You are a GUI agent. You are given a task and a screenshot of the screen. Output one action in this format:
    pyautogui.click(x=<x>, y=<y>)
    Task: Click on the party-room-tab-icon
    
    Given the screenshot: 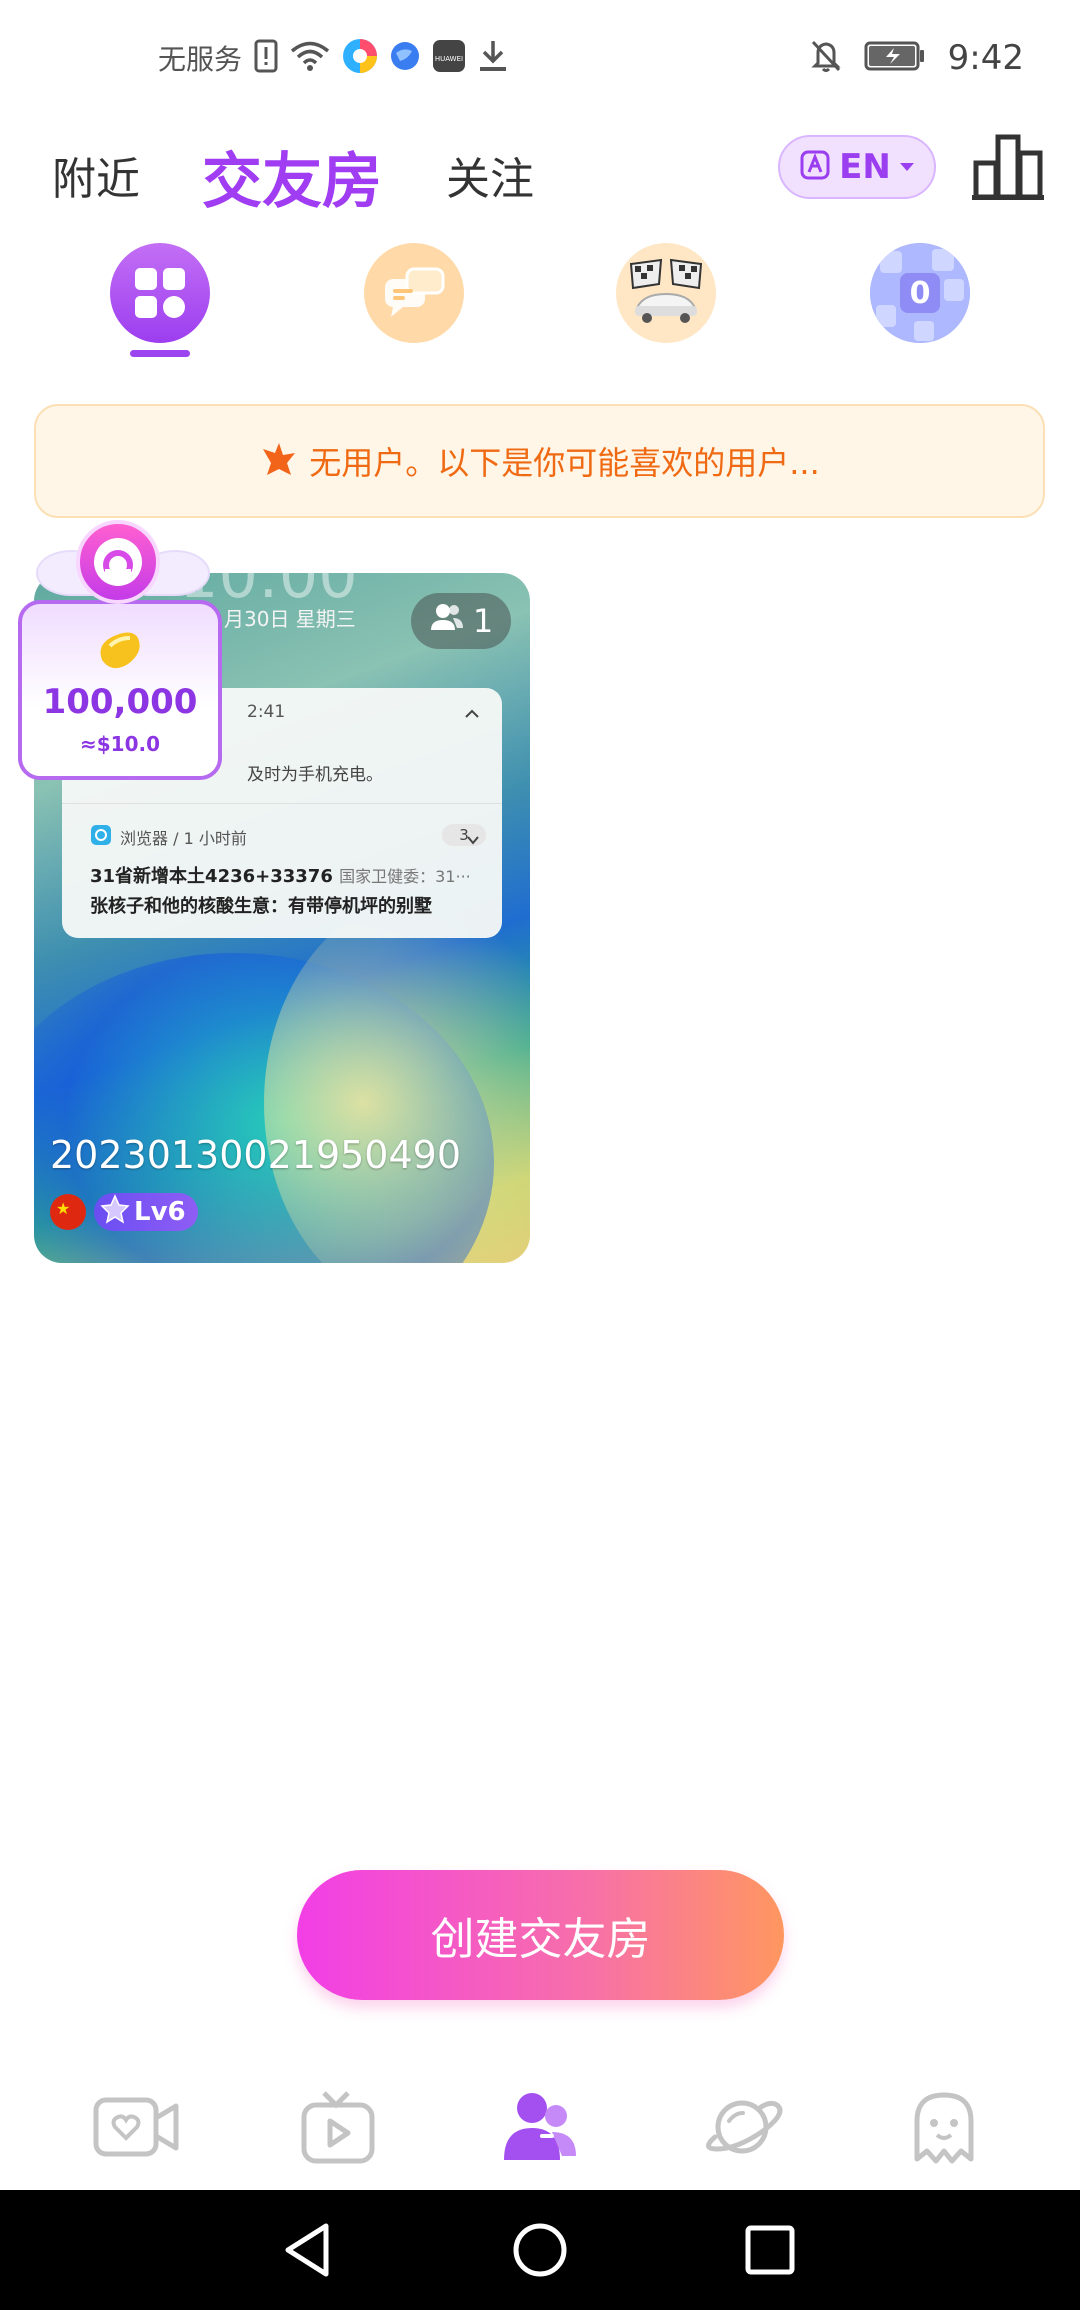 What is the action you would take?
    pyautogui.click(x=540, y=2127)
    